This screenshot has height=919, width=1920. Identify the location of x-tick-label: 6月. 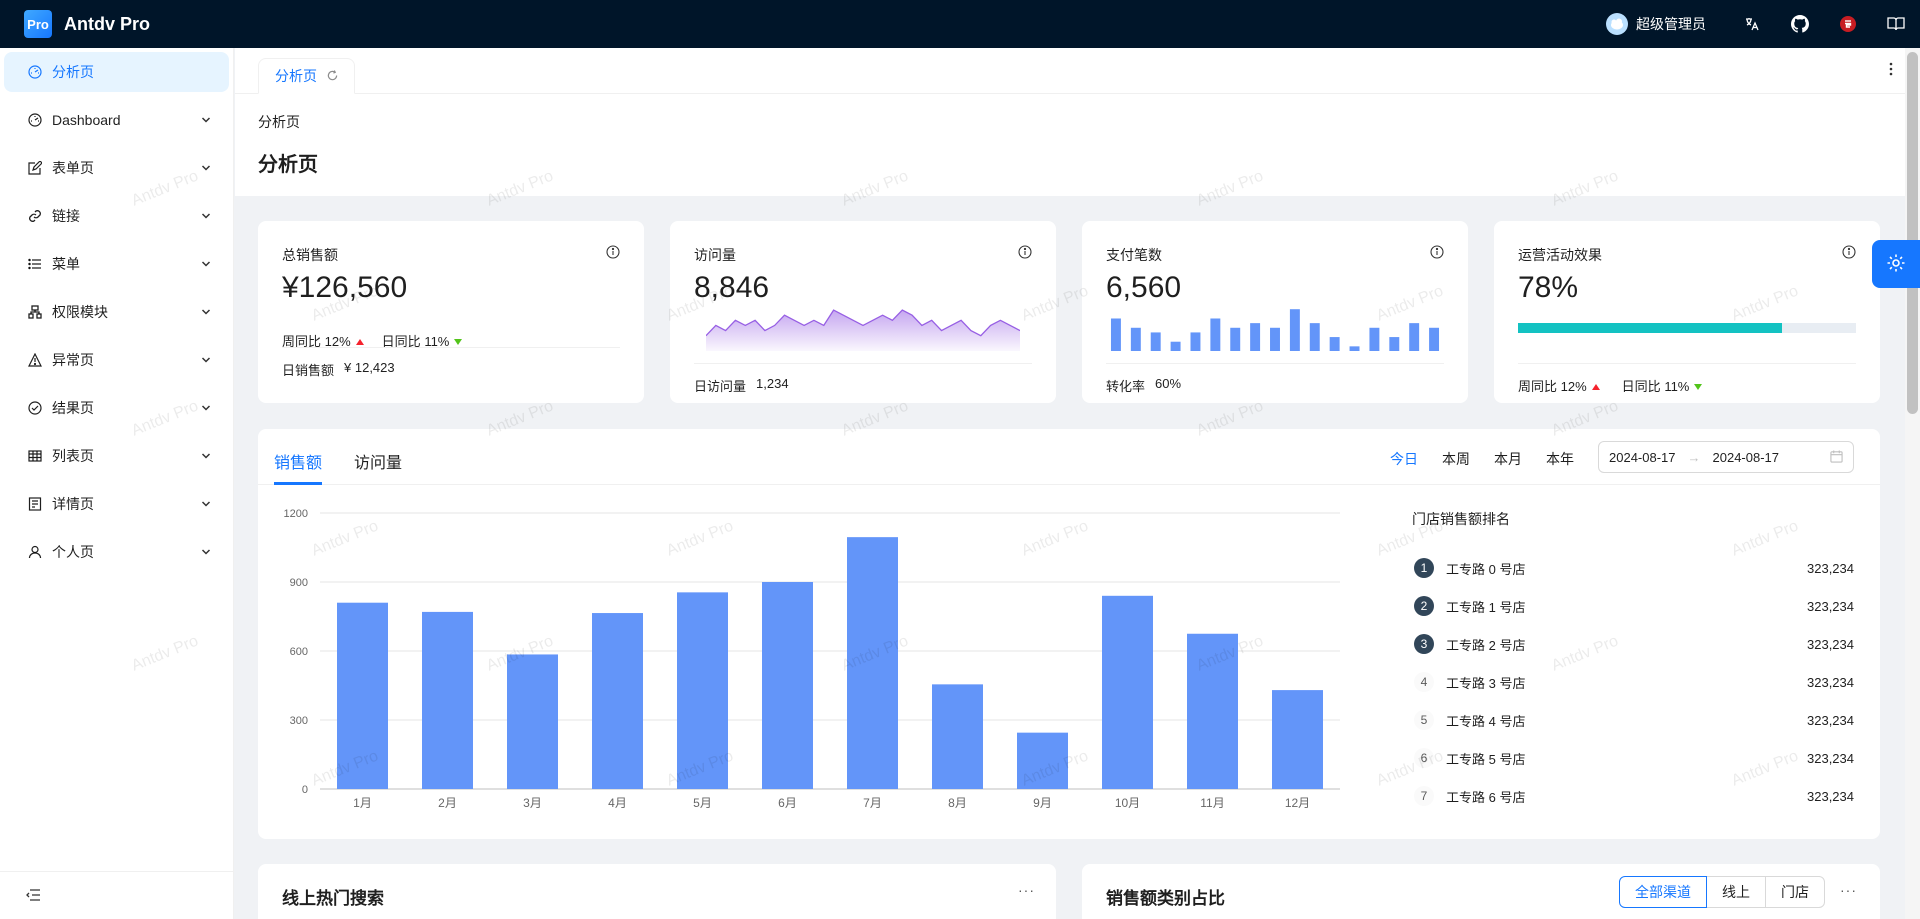
(787, 803).